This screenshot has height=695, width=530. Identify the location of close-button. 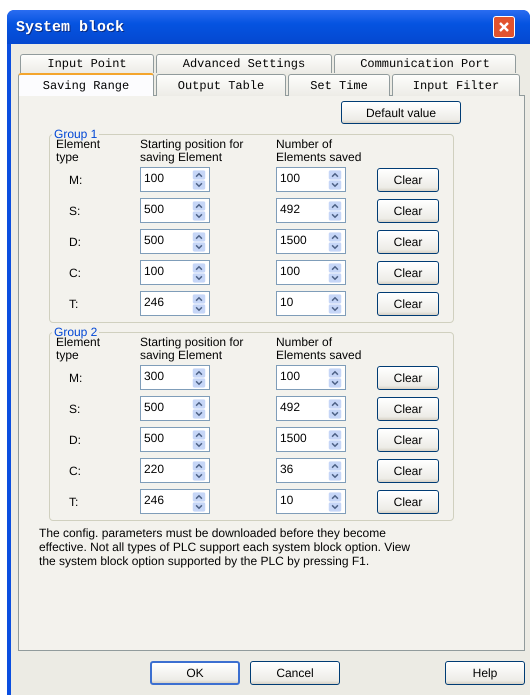
(504, 27).